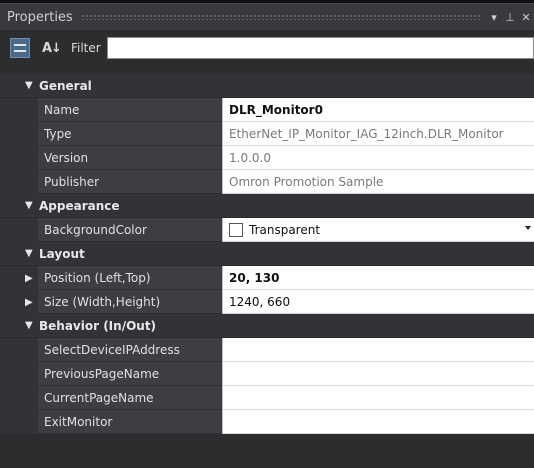 This screenshot has width=534, height=468. I want to click on property-value-currentpagename, so click(378, 398).